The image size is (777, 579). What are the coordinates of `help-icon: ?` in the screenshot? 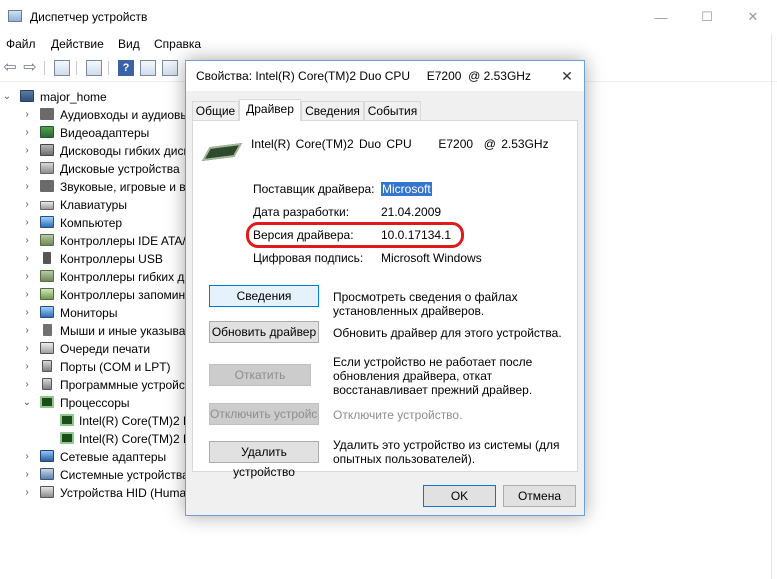 It's located at (126, 68).